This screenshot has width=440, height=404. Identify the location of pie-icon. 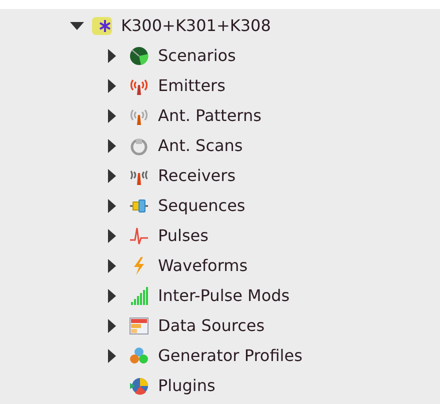
(139, 386).